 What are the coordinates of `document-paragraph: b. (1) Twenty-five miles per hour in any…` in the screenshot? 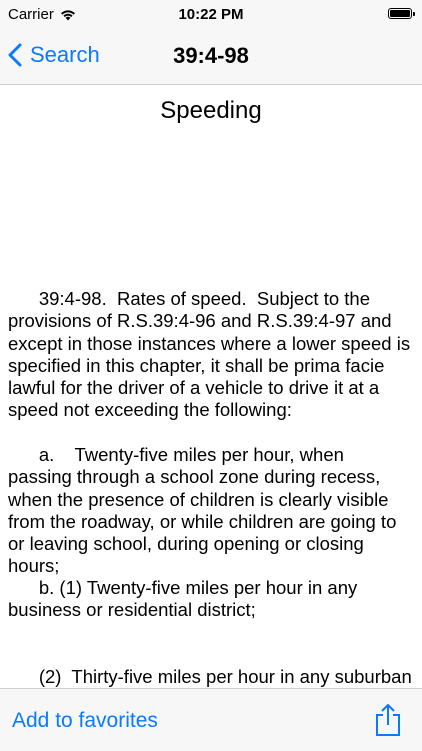 It's located at (185, 599).